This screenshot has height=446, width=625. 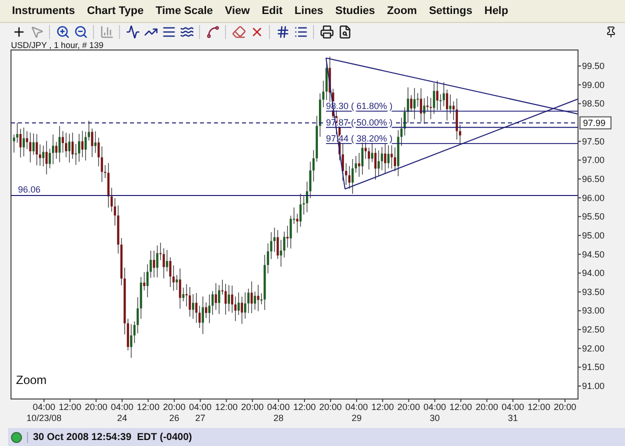 I want to click on zigzag-button, so click(x=132, y=31).